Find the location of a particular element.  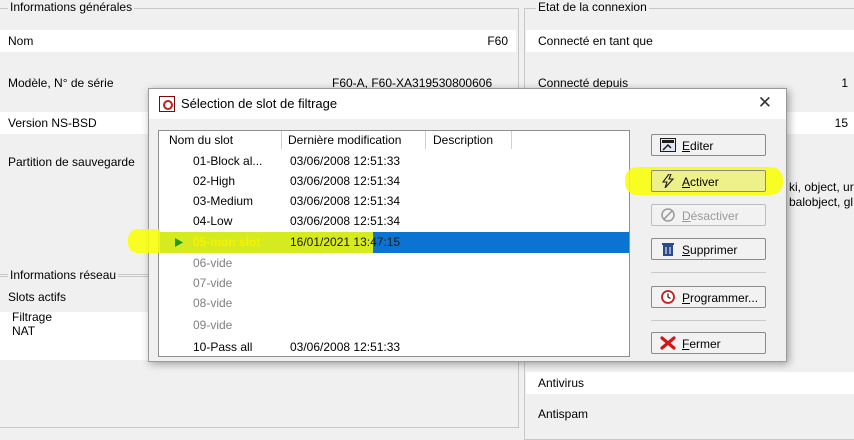

active-slot-arrow-icon is located at coordinates (179, 242).